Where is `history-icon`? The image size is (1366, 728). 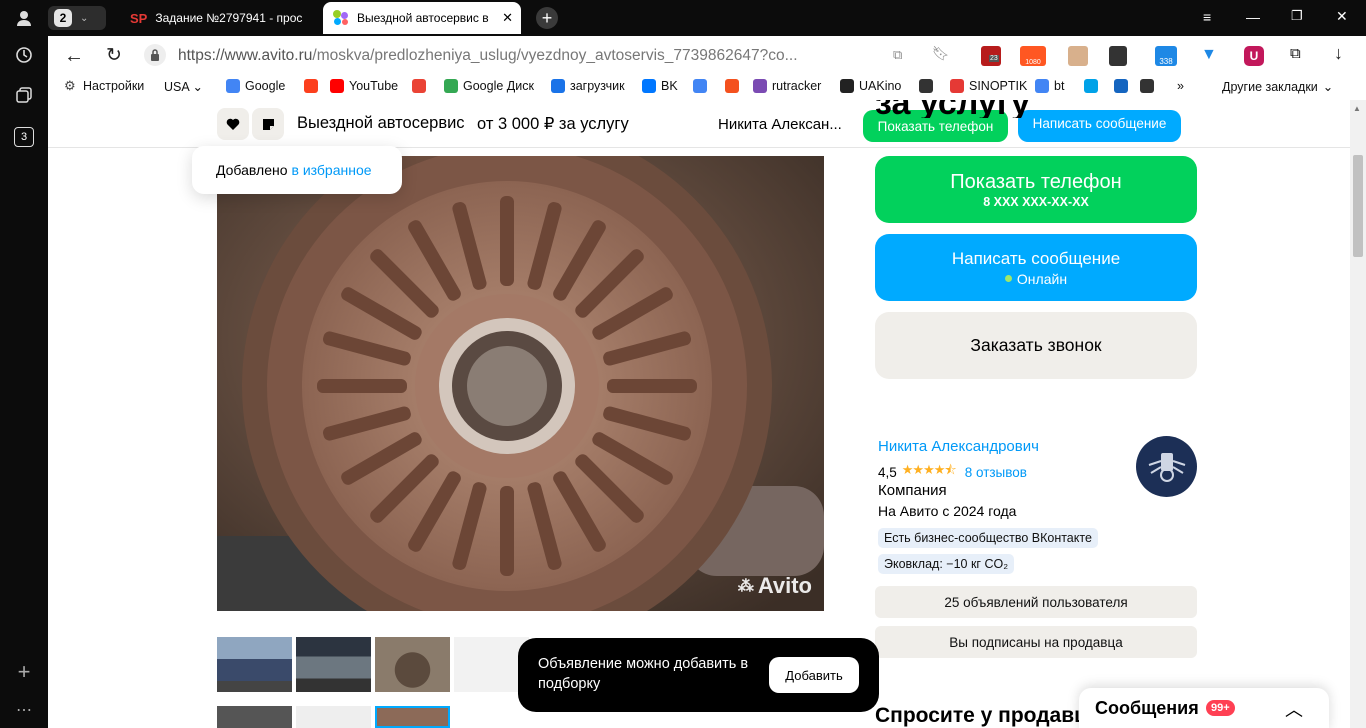
history-icon is located at coordinates (24, 55).